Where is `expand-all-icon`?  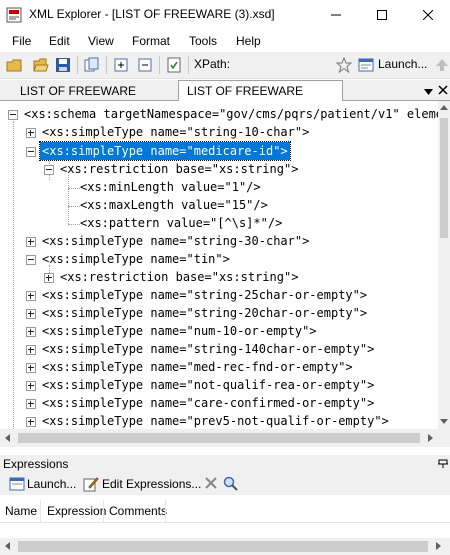
expand-all-icon is located at coordinates (121, 65).